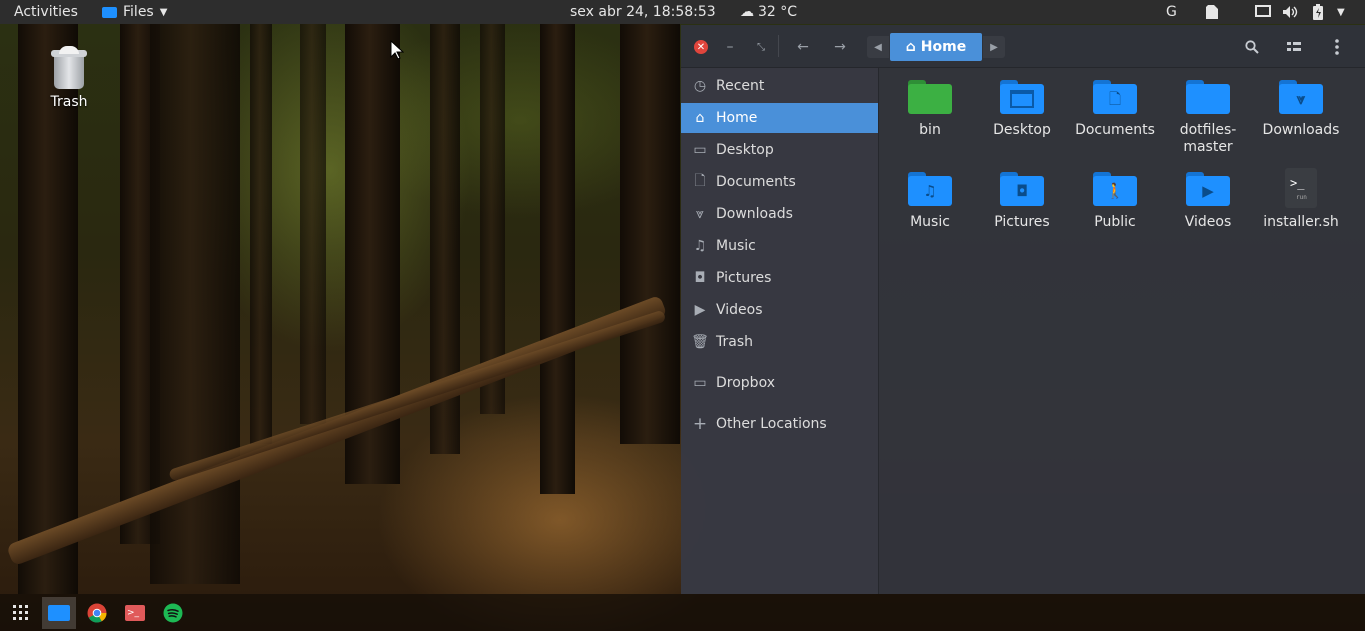 This screenshot has height=631, width=1365. I want to click on file-item-music: ♫ Music, so click(930, 201).